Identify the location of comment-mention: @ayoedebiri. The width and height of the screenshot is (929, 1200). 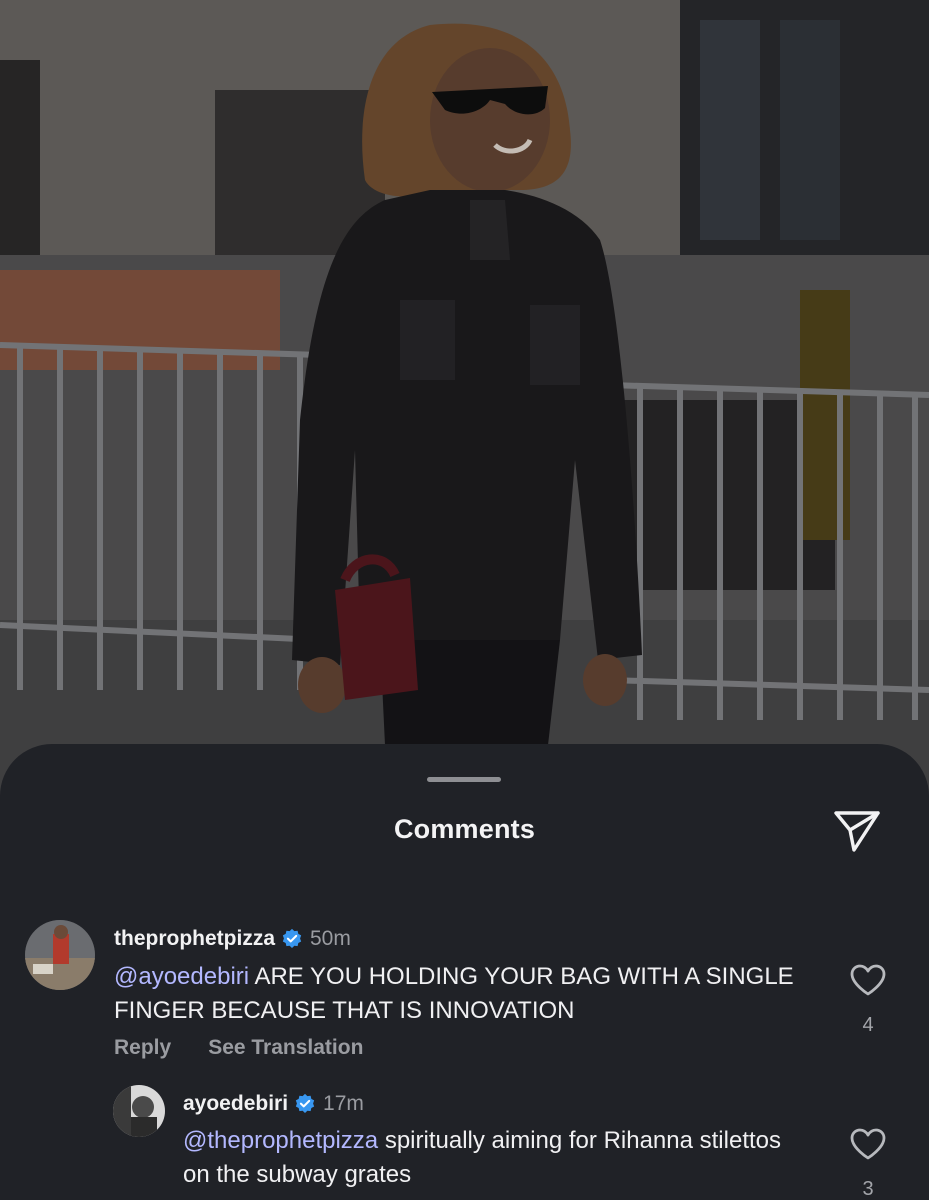
(181, 976).